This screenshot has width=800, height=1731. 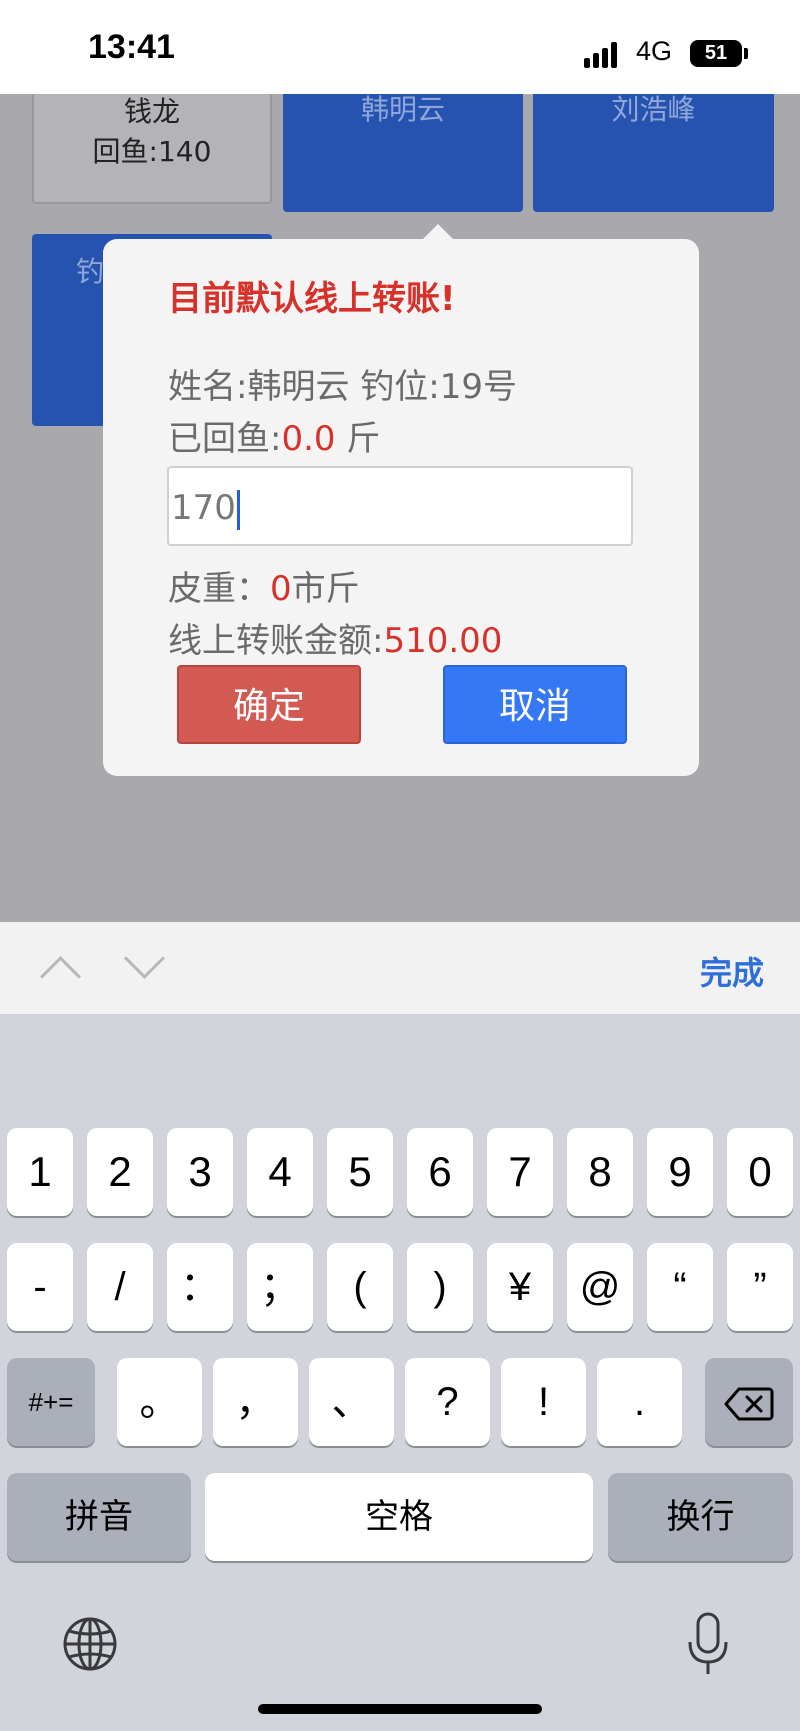 What do you see at coordinates (700, 1517) in the screenshot?
I see `return-key: 换行` at bounding box center [700, 1517].